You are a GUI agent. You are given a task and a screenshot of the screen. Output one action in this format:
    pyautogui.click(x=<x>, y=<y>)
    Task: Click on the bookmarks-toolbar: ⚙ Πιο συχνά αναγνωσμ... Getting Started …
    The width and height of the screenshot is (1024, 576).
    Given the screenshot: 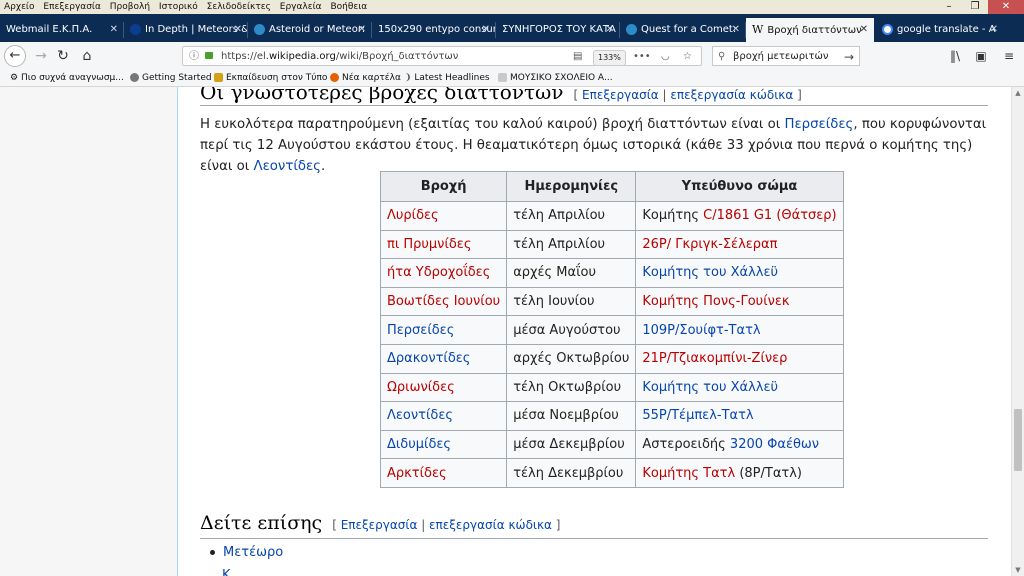 What is the action you would take?
    pyautogui.click(x=512, y=78)
    